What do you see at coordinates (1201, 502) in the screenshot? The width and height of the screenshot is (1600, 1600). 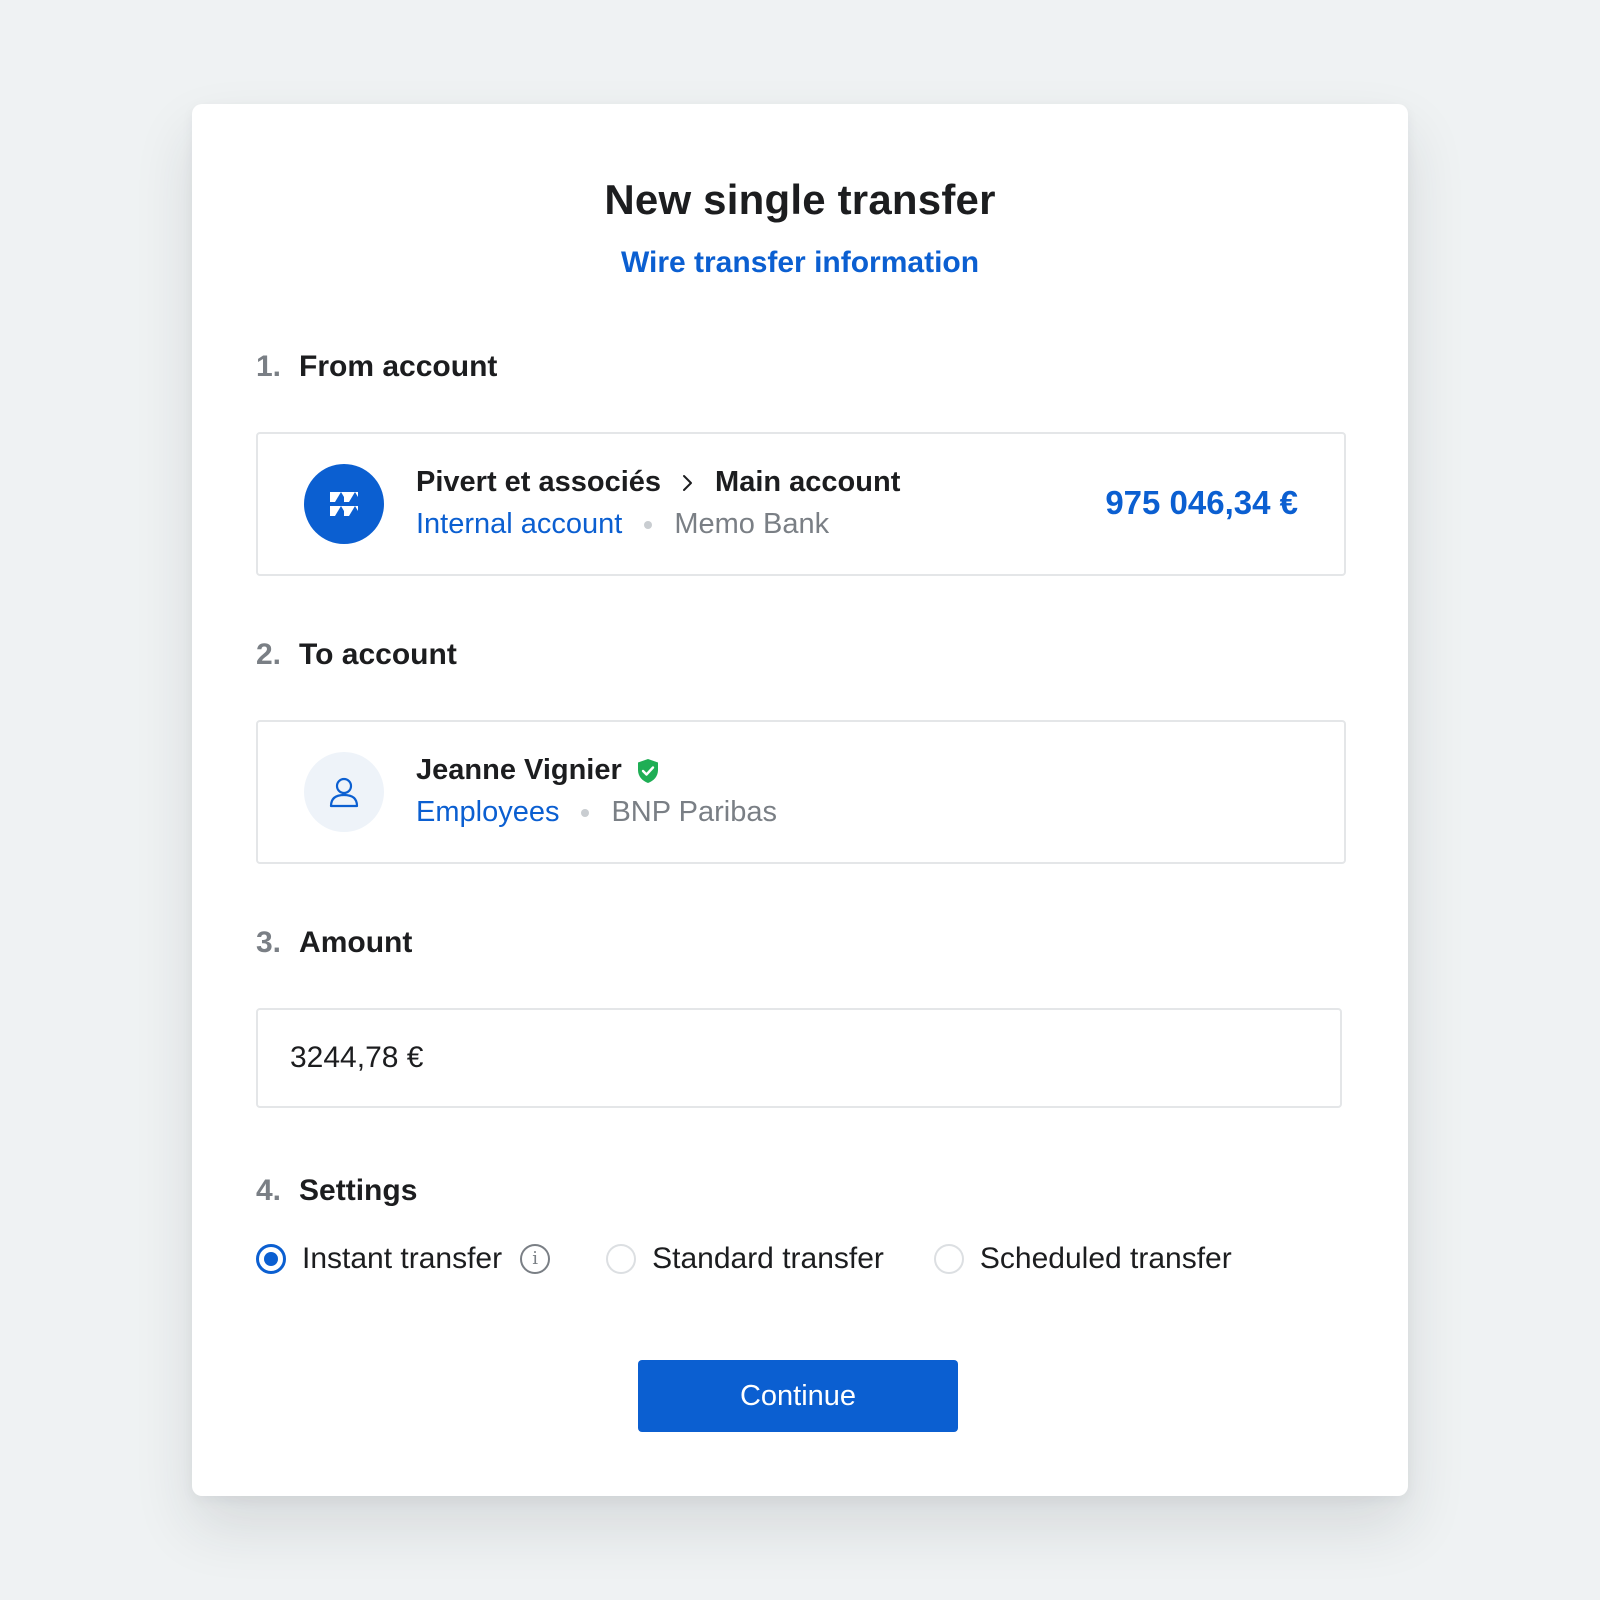 I see `account-balance: 975 046,34 €` at bounding box center [1201, 502].